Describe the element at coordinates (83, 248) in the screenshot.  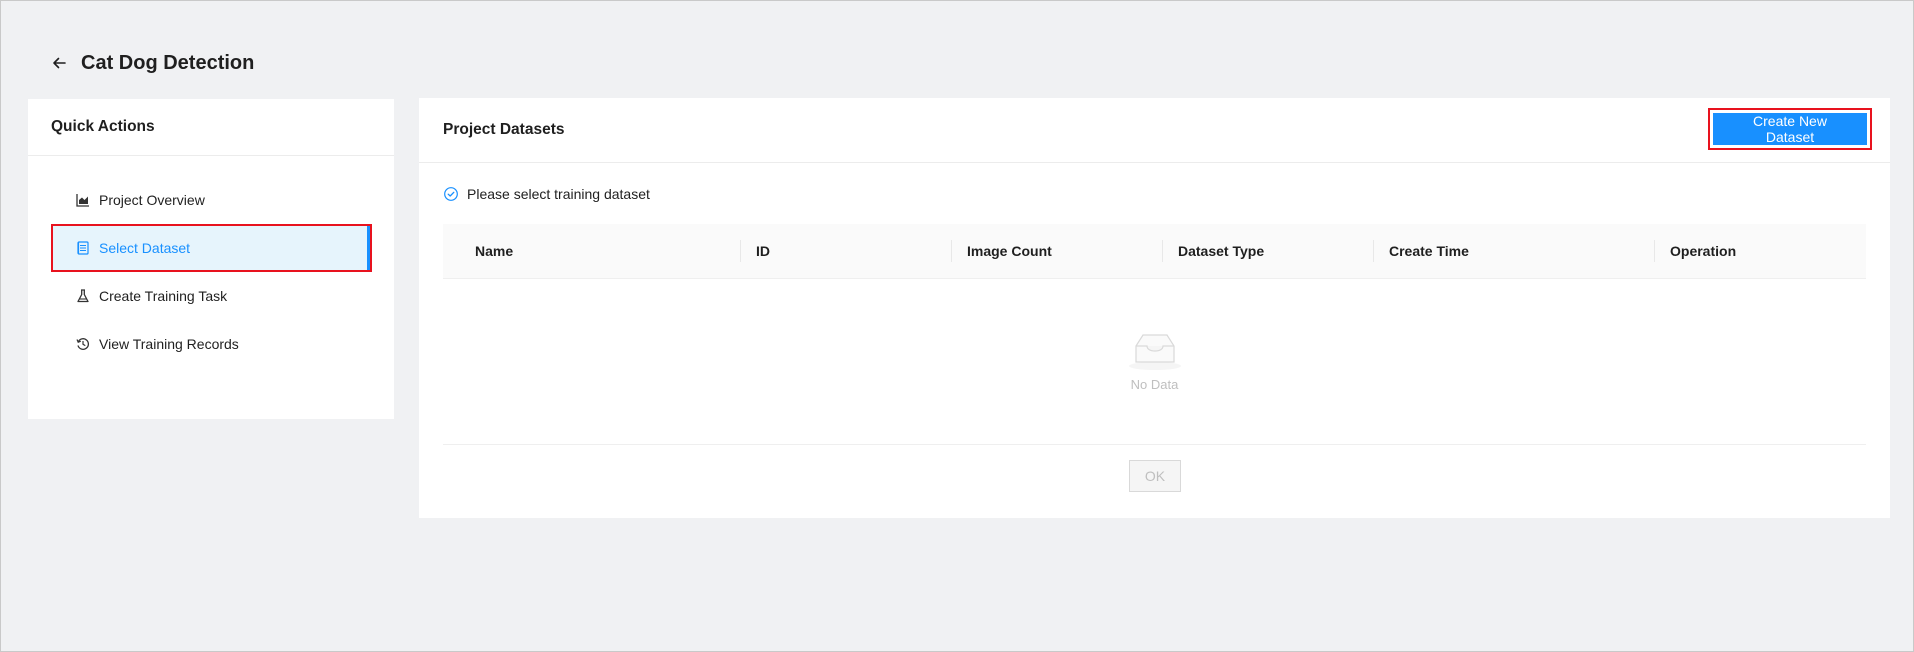
I see `database-icon` at that location.